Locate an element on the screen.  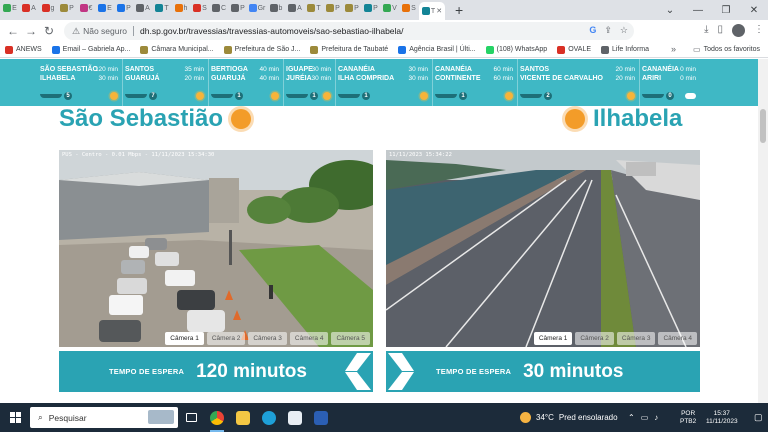
side-panel-icon: ▯ is located at coordinates (720, 30).